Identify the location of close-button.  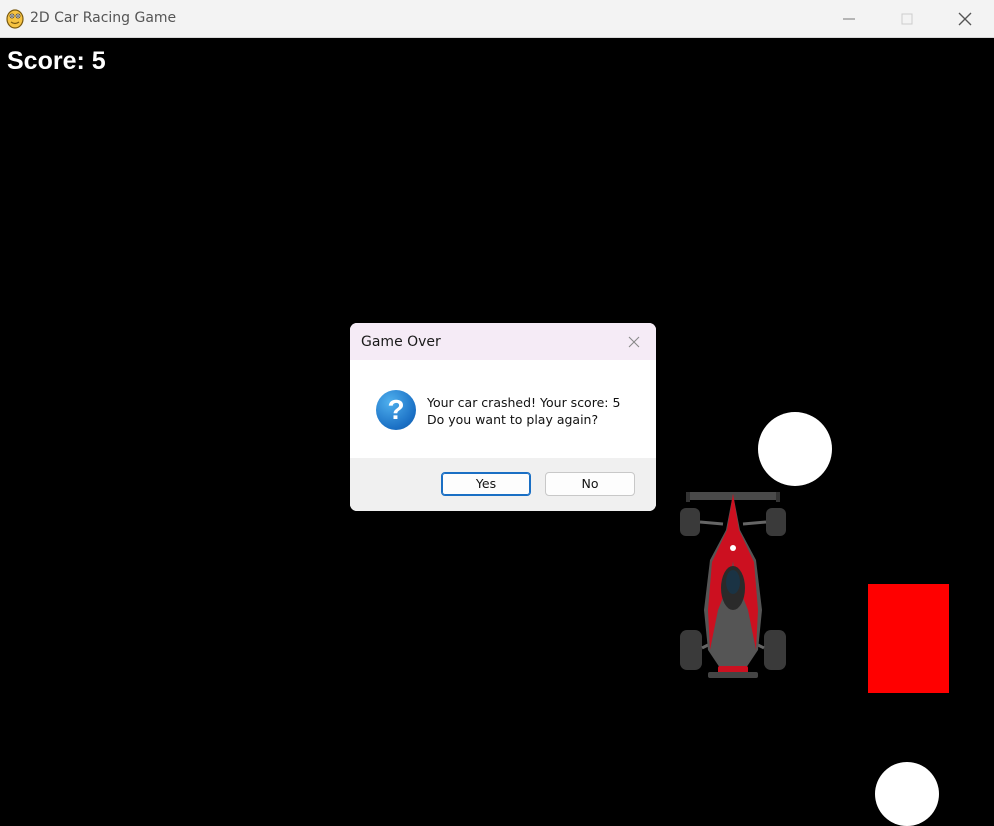
(965, 19).